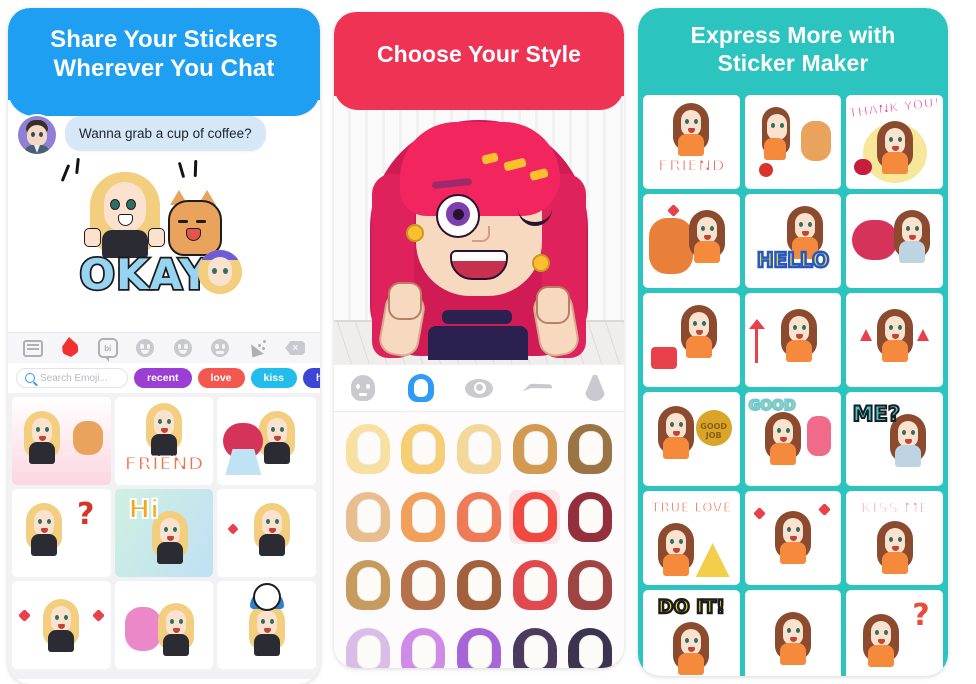  I want to click on chip-recent: recent, so click(163, 378).